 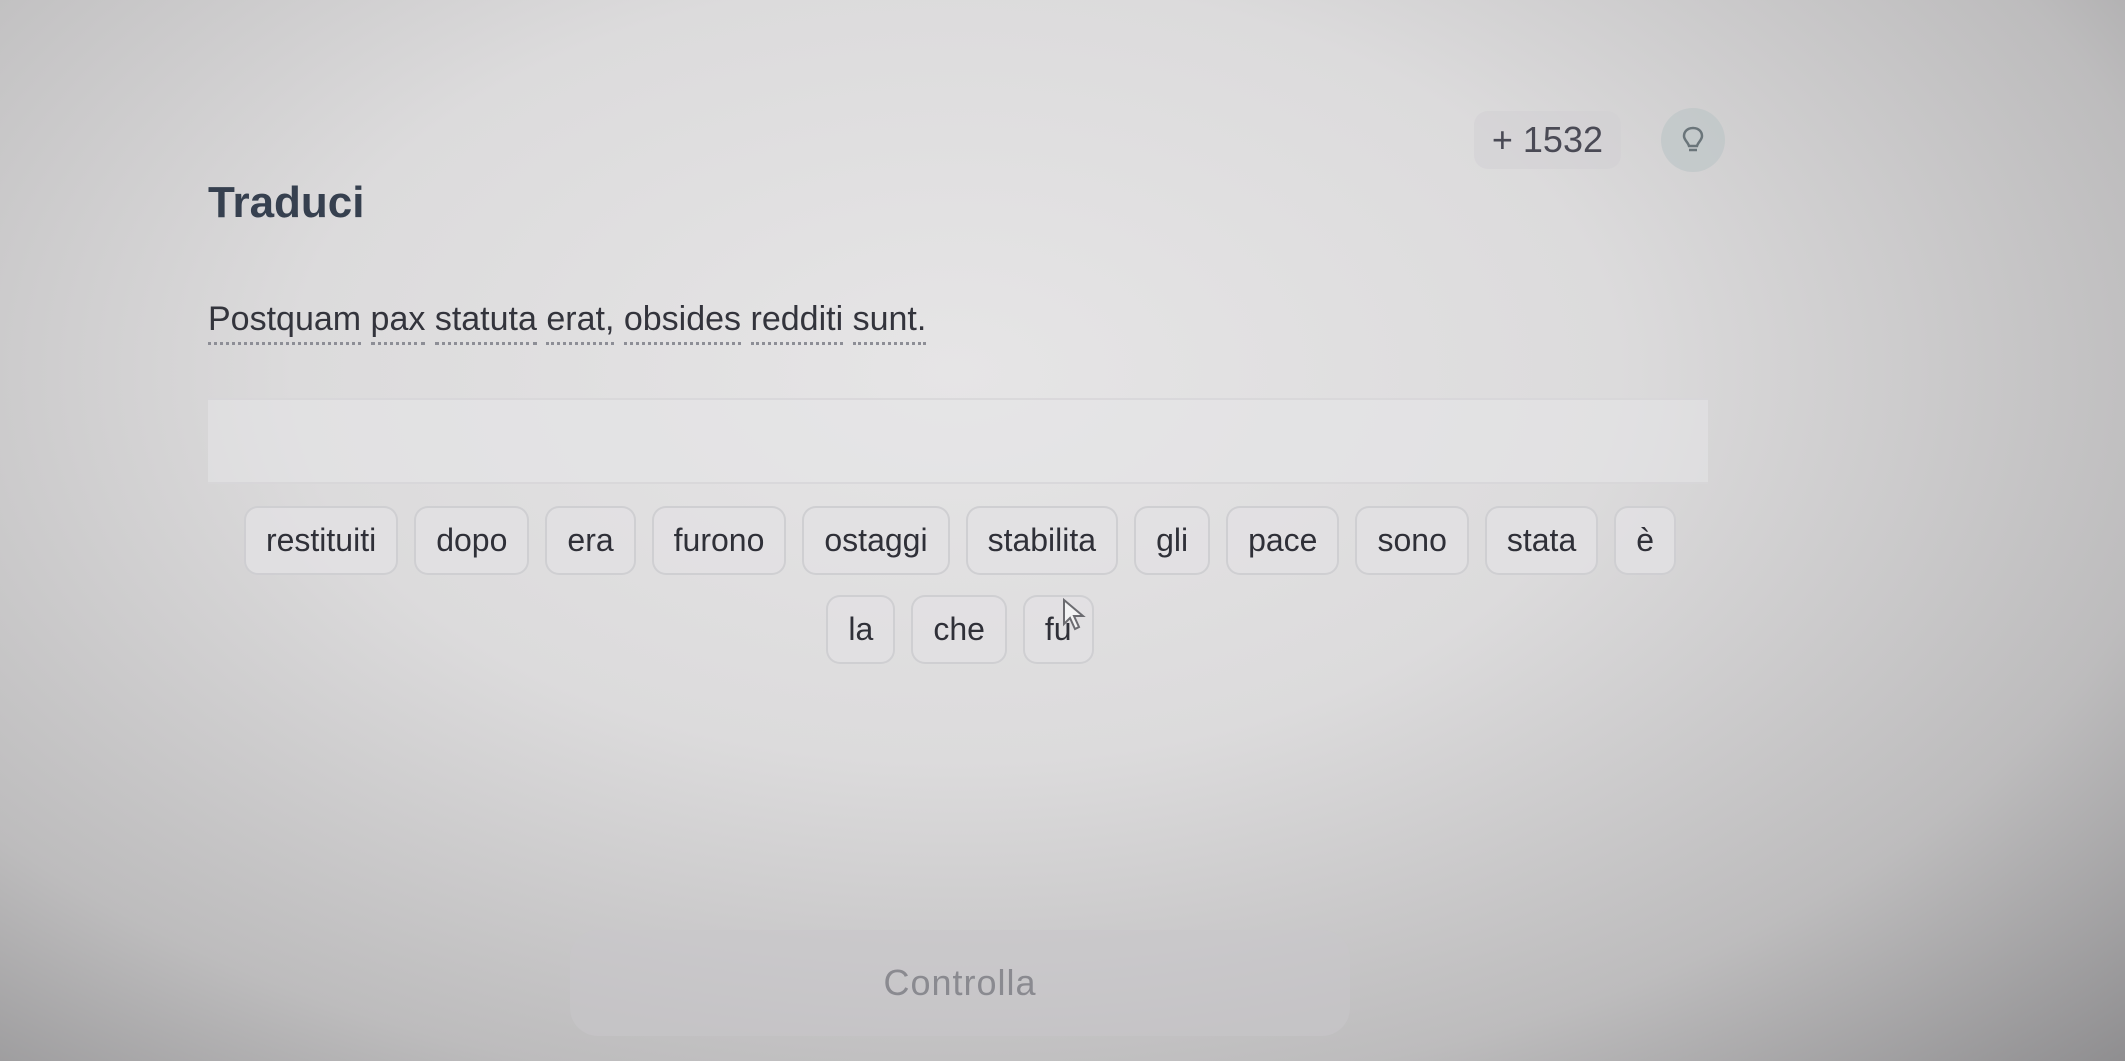 What do you see at coordinates (960, 983) in the screenshot?
I see `check-button: Controlla` at bounding box center [960, 983].